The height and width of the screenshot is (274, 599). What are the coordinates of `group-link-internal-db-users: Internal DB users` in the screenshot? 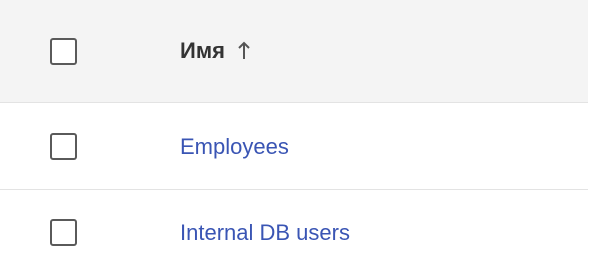 It's located at (265, 233).